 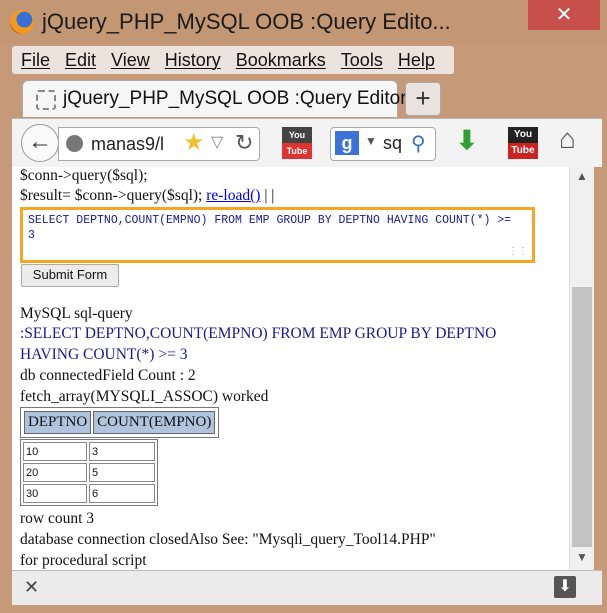 What do you see at coordinates (244, 143) in the screenshot?
I see `reload-icon: ↻` at bounding box center [244, 143].